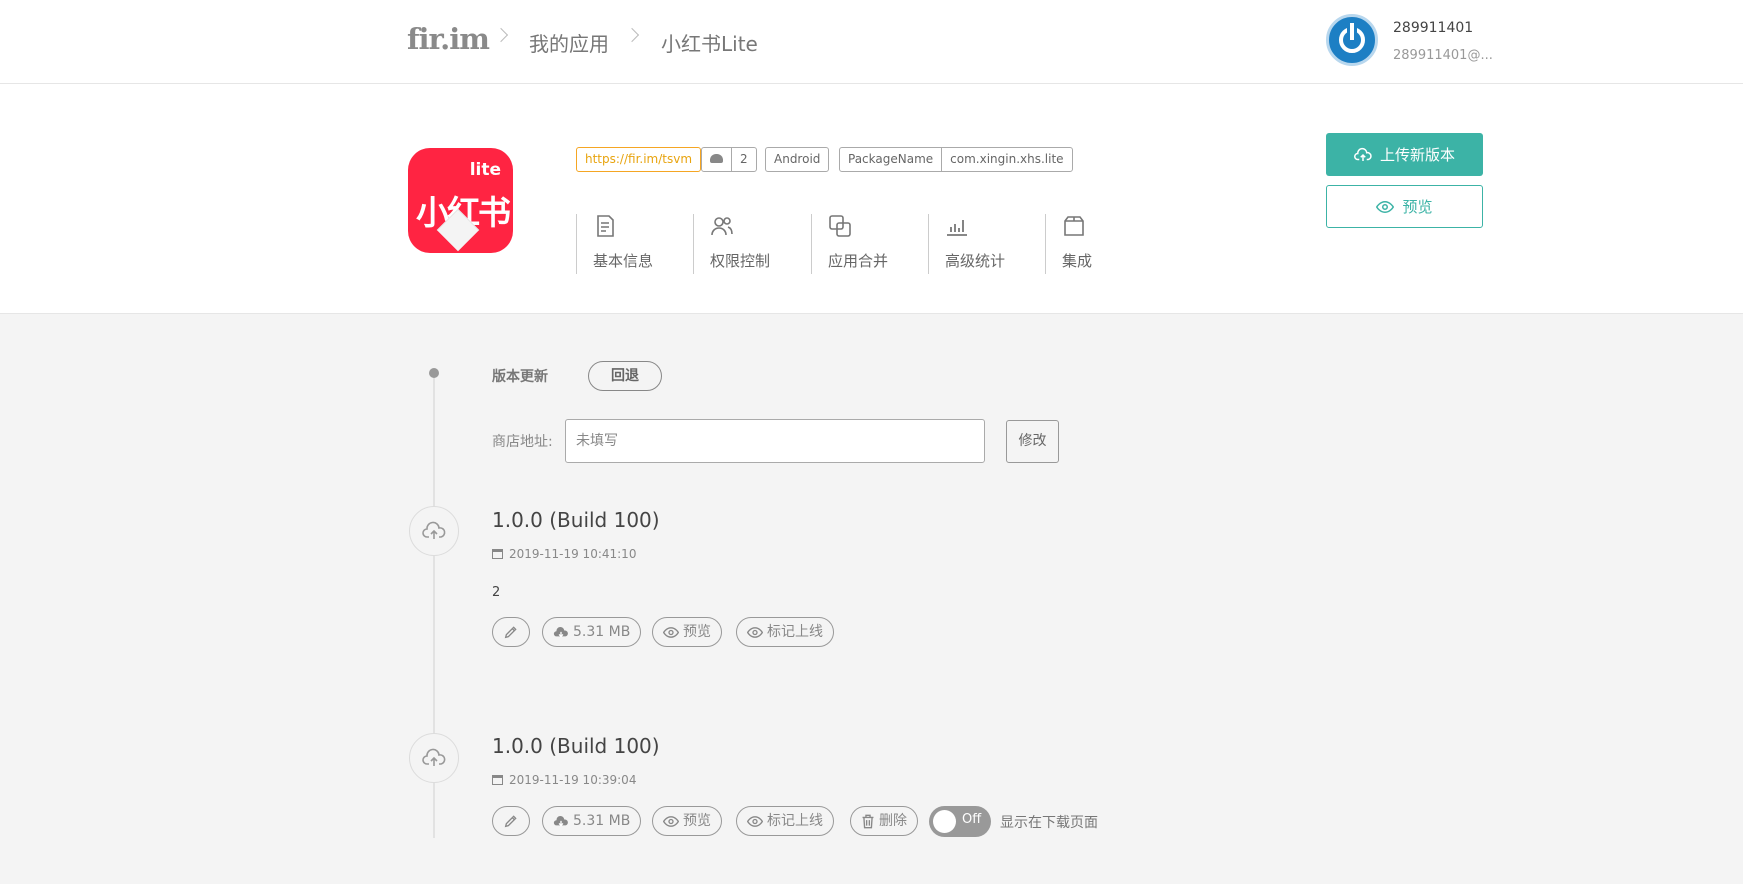 The image size is (1743, 884). What do you see at coordinates (569, 42) in the screenshot?
I see `breadcrumb-my-apps: 我的应用` at bounding box center [569, 42].